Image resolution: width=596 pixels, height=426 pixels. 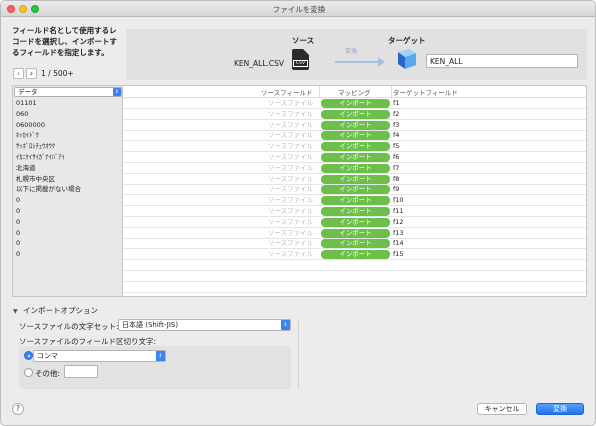 What do you see at coordinates (396, 179) in the screenshot?
I see `row-target-field: f8` at bounding box center [396, 179].